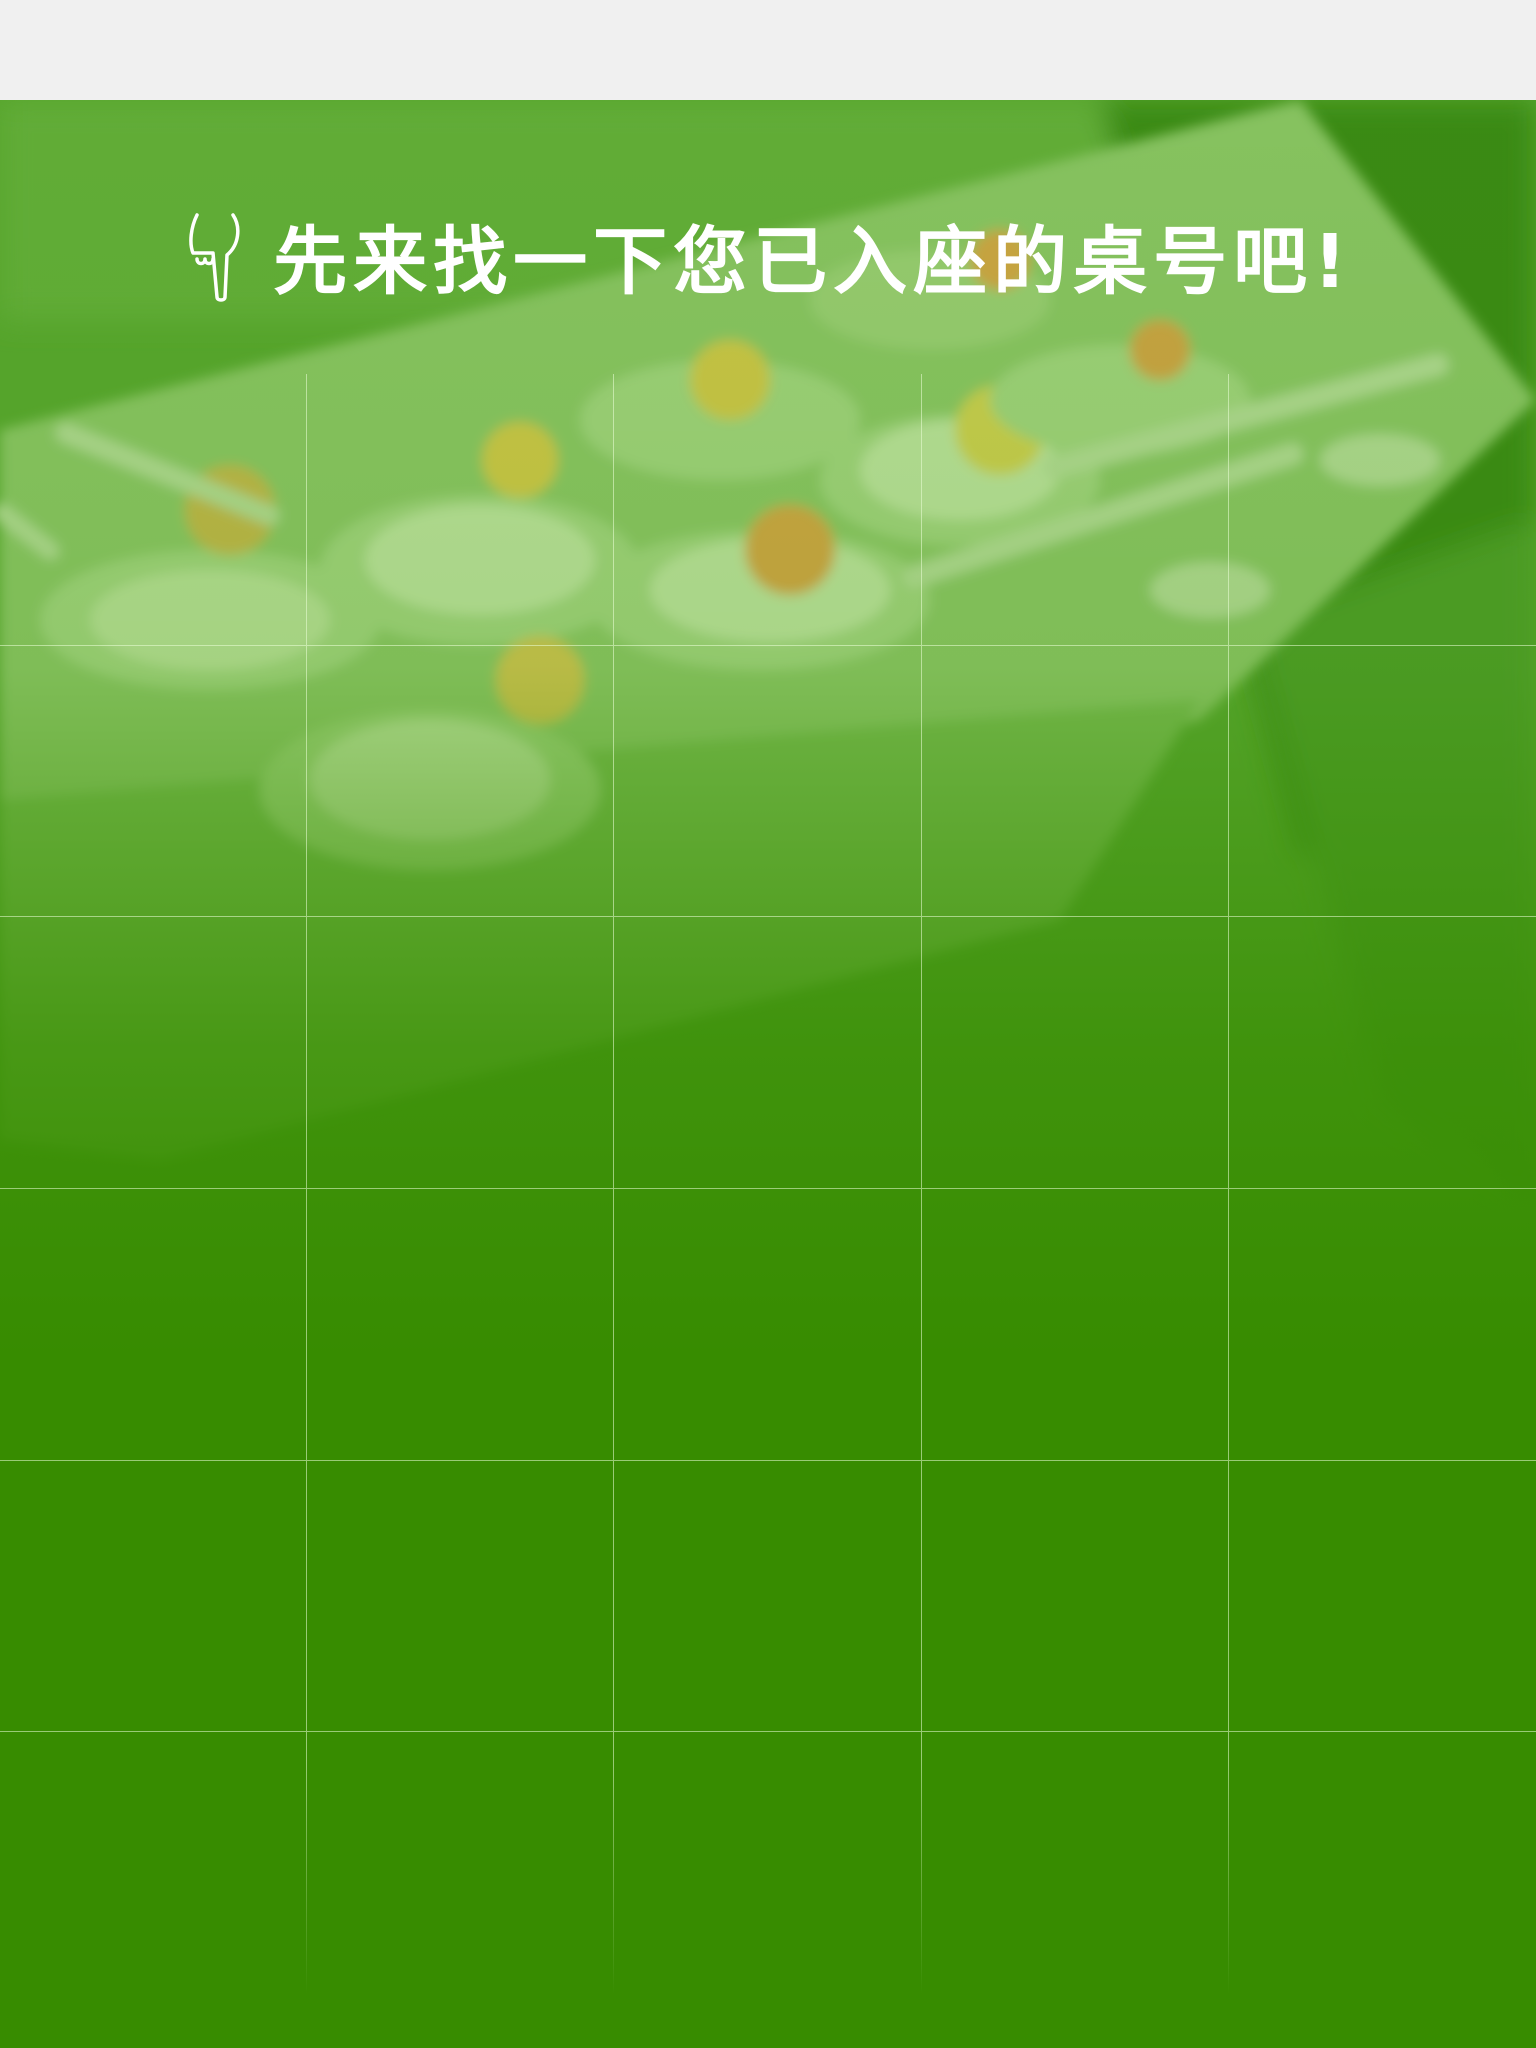 The width and height of the screenshot is (1536, 2048). Describe the element at coordinates (215, 255) in the screenshot. I see `pointing-hand-icon` at that location.